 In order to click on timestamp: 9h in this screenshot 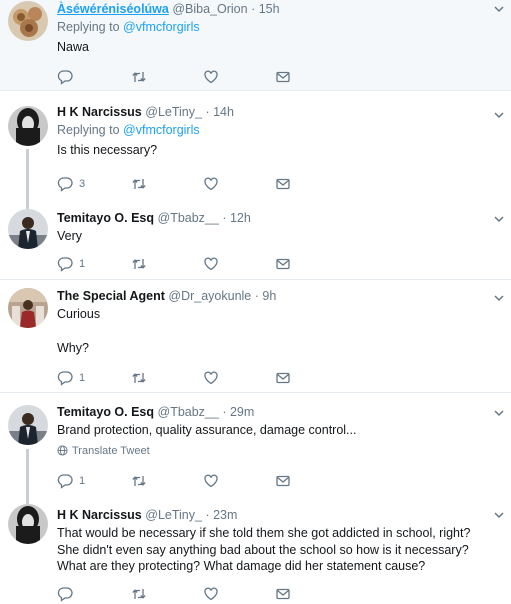, I will do `click(269, 296)`.